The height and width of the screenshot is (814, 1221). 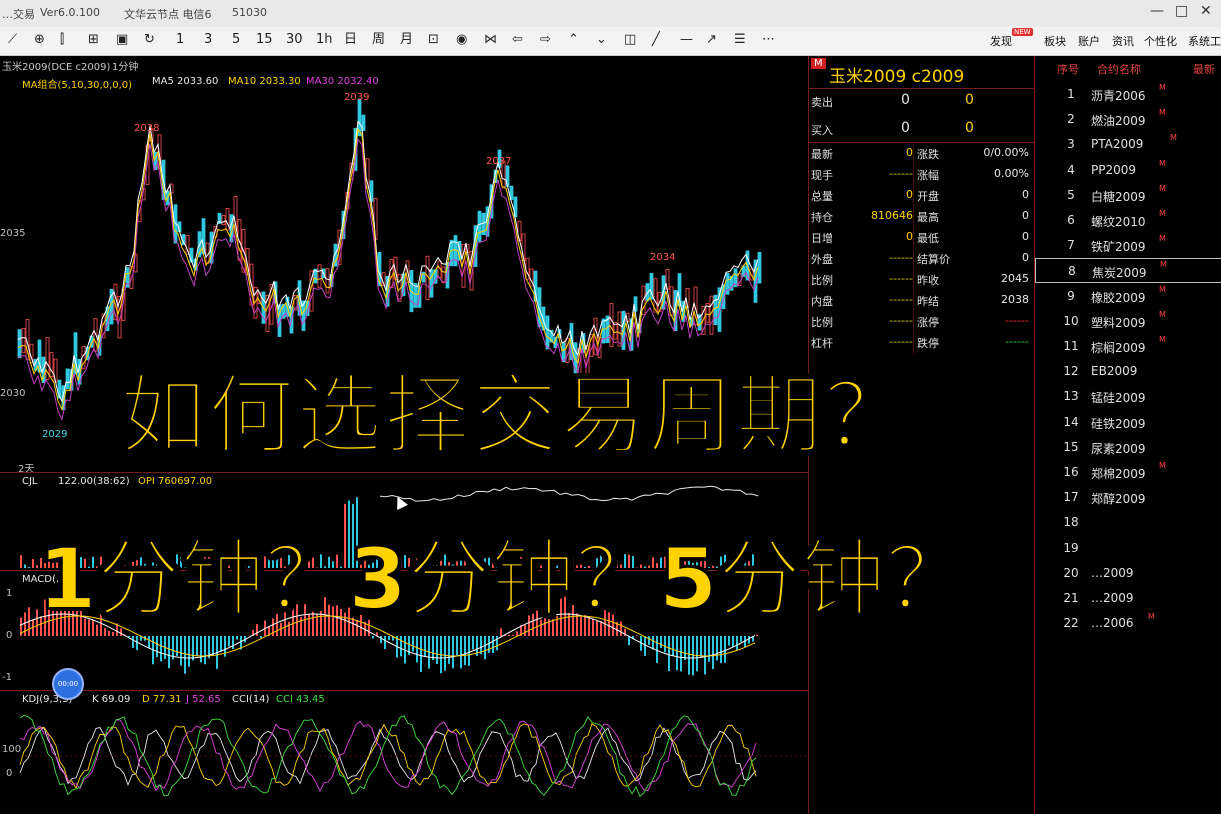 I want to click on list-item: 15 尿素2009, so click(x=1128, y=447).